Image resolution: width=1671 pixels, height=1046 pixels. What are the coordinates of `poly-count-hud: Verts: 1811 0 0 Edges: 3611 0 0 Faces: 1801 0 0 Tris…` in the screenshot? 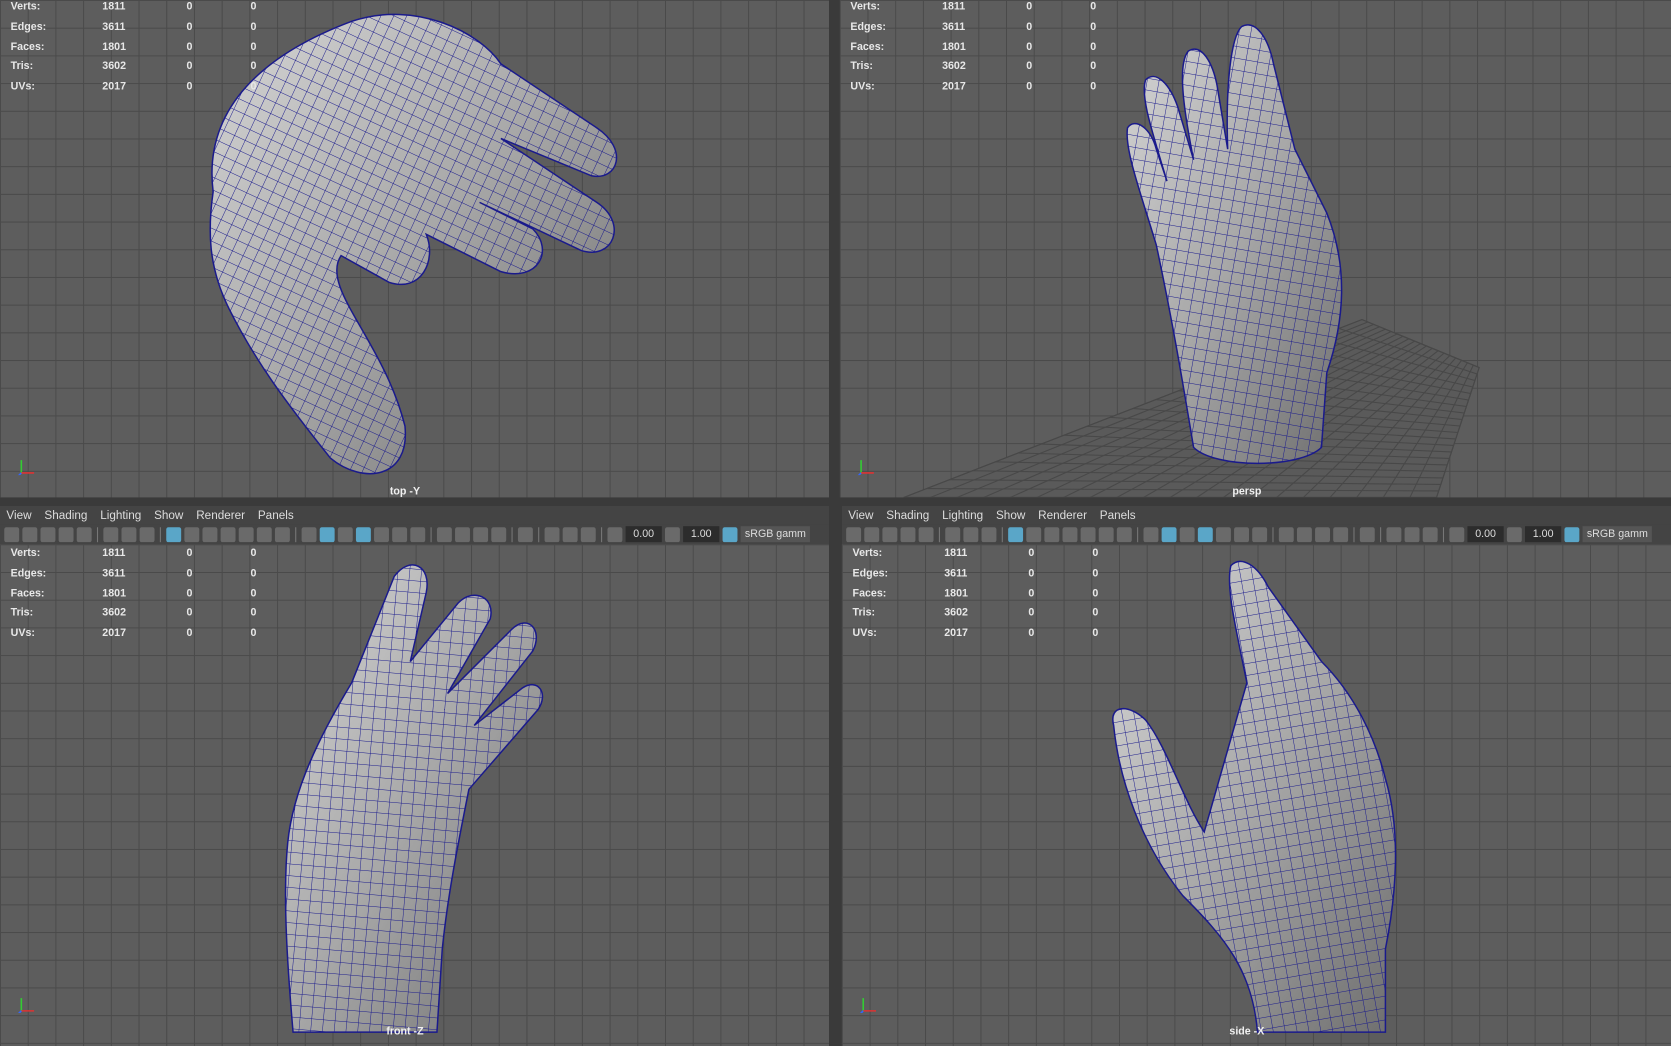 It's located at (978, 50).